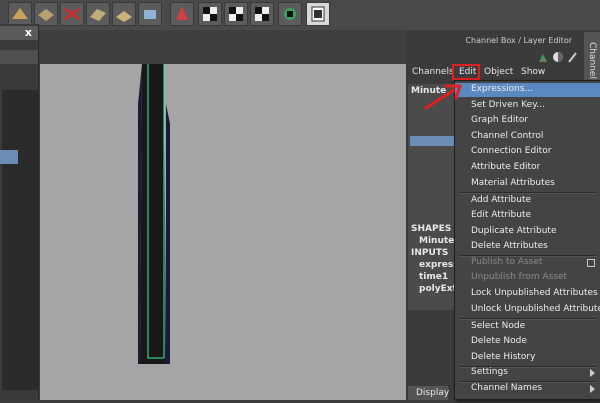  I want to click on outliner-titlebar: x, so click(19, 33).